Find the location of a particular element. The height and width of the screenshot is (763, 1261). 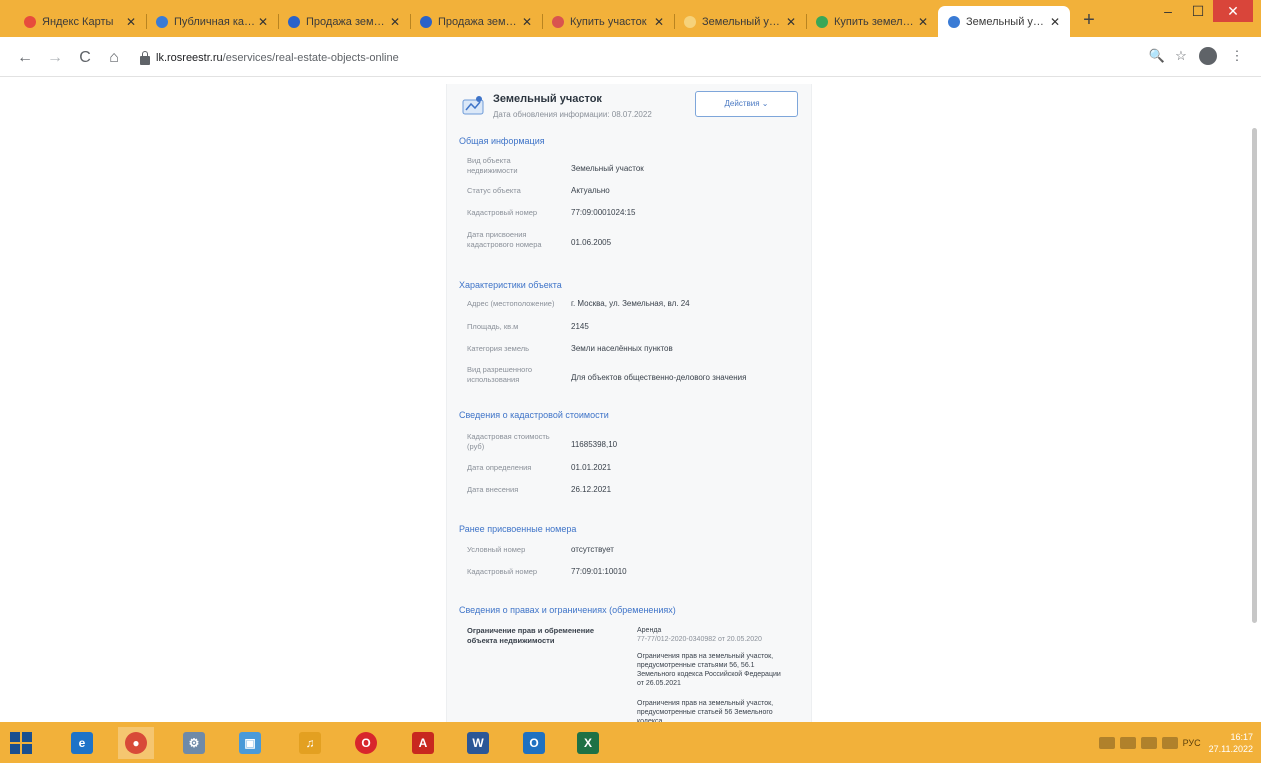

field-label: Категория земель is located at coordinates (498, 348).